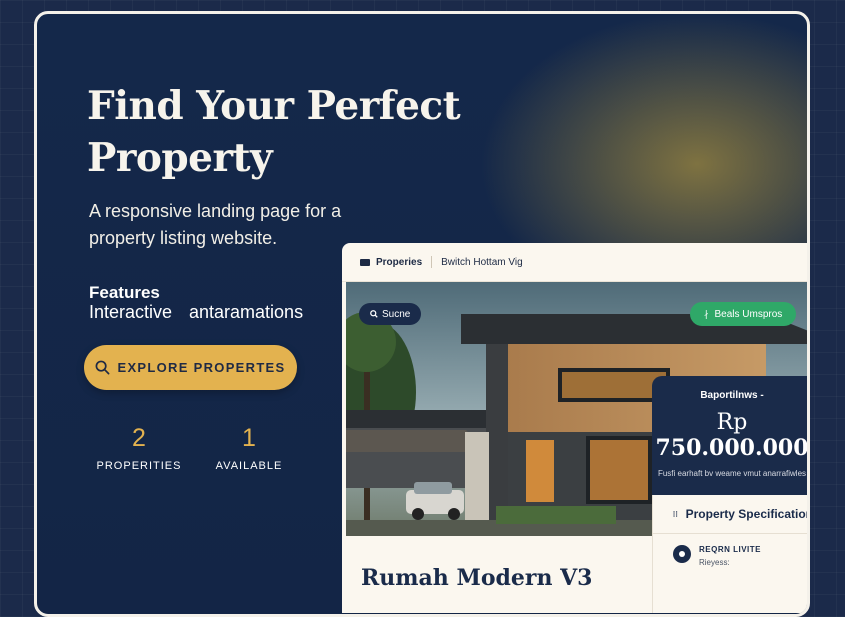 Image resolution: width=845 pixels, height=617 pixels. I want to click on spec-item: REQRN LIVITE Rieyess:, so click(730, 550).